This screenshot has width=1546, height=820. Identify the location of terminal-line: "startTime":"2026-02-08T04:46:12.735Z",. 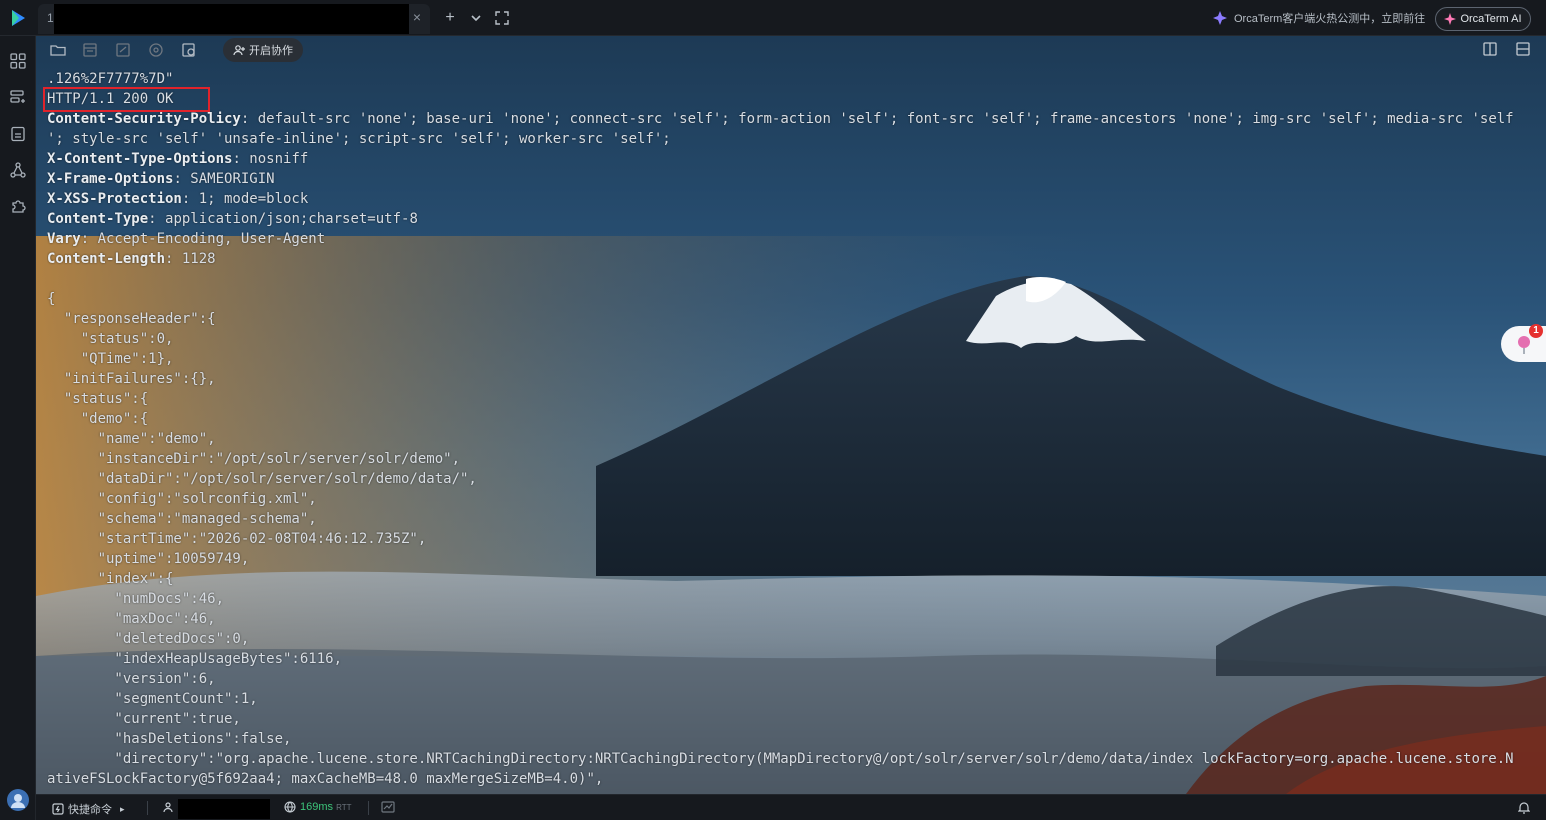
(237, 539).